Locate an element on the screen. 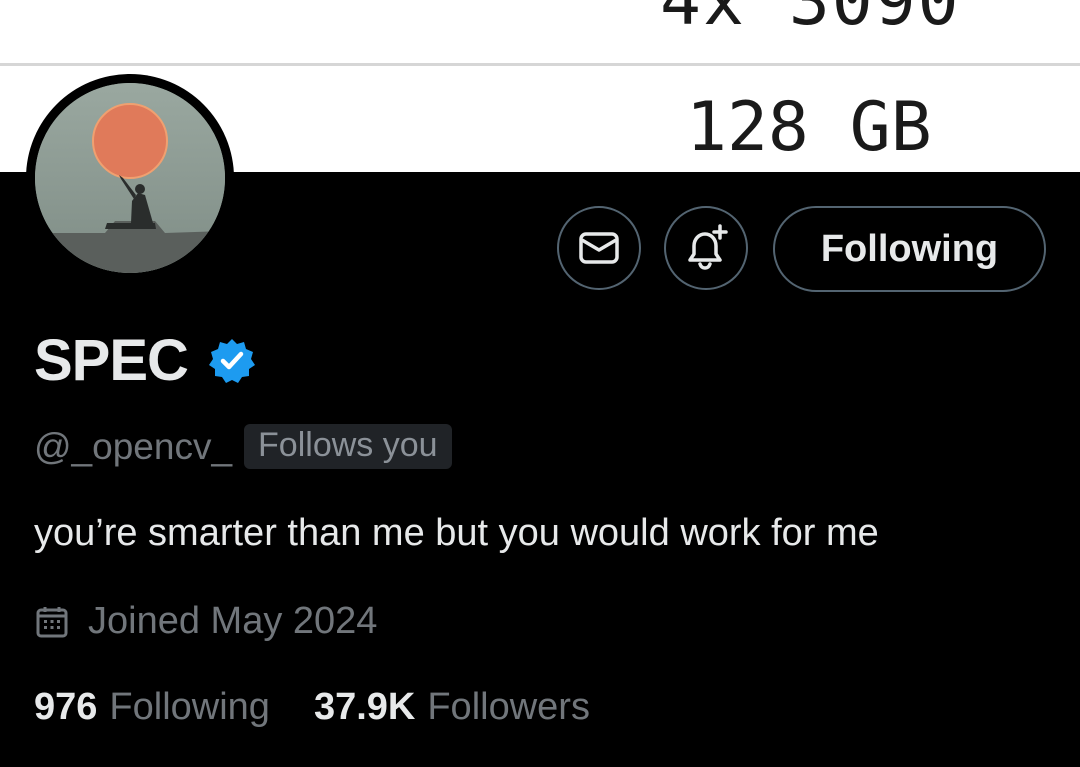  message-button is located at coordinates (599, 248).